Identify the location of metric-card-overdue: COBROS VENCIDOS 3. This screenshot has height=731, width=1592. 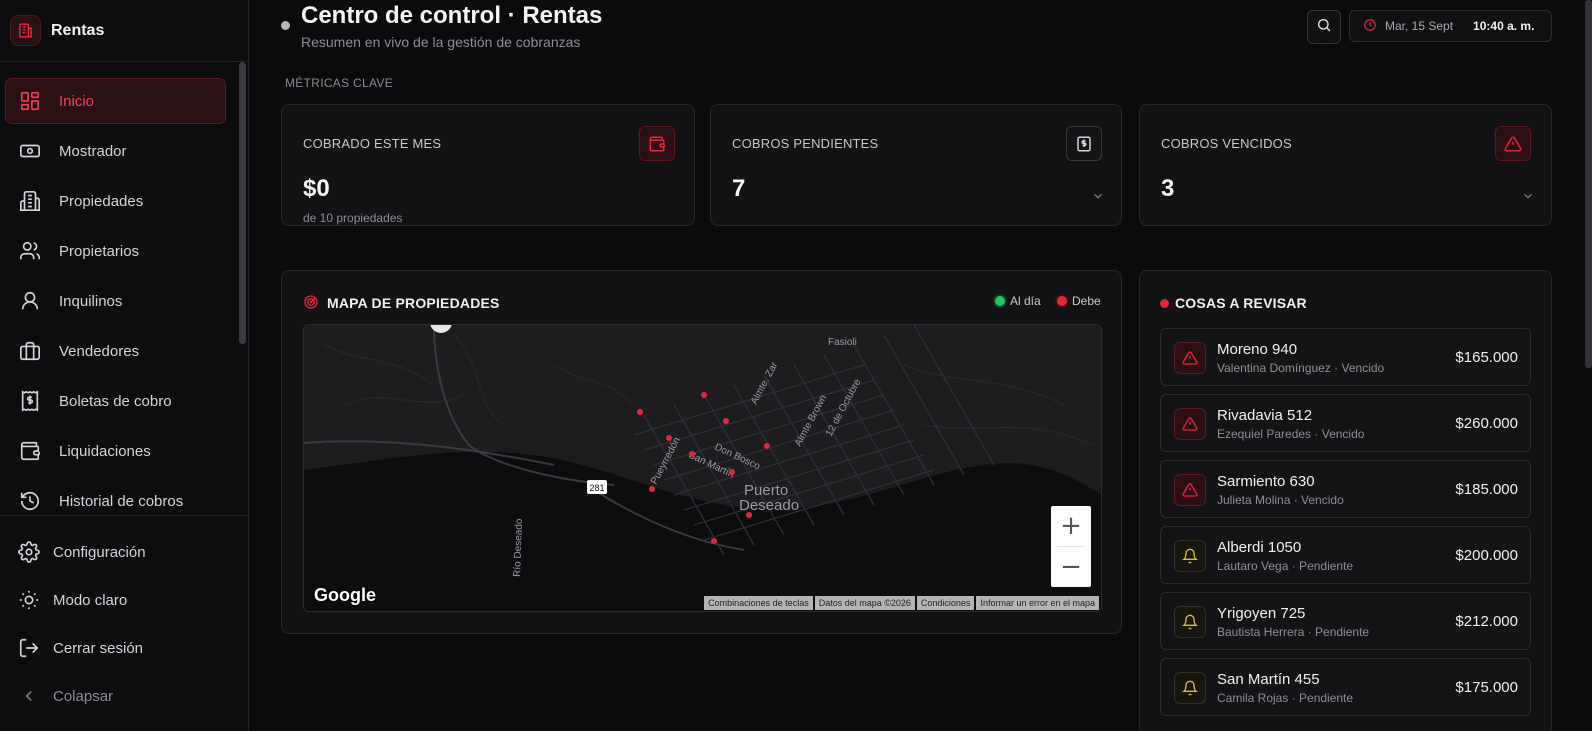
(1345, 165).